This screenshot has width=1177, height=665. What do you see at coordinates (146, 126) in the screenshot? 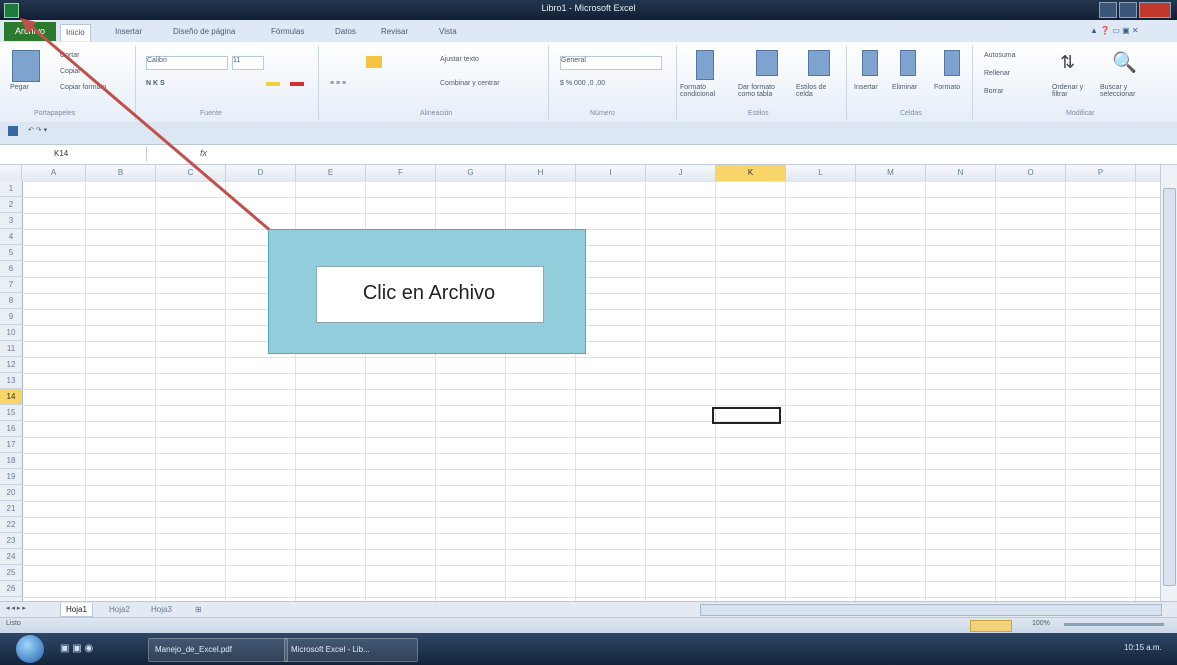
I see `callout-arrow` at bounding box center [146, 126].